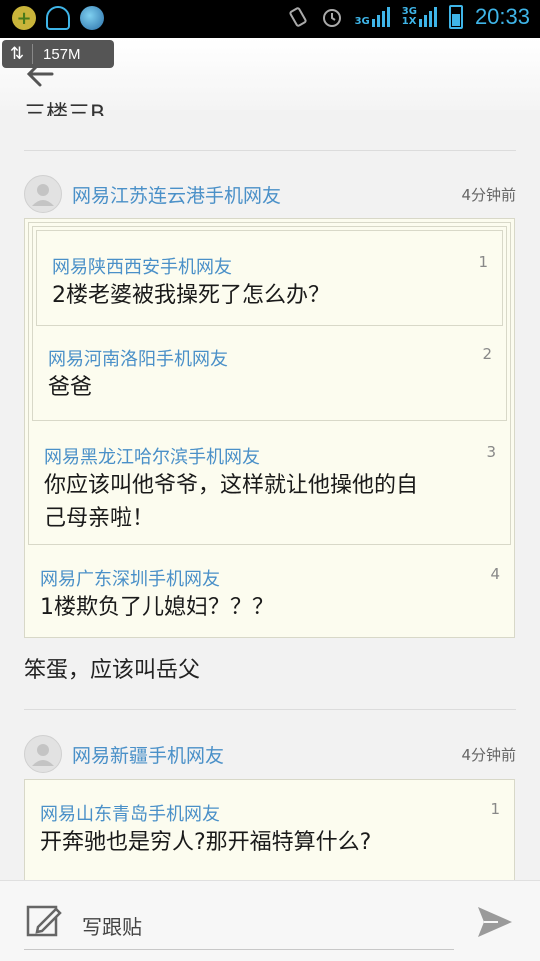 The image size is (540, 961). What do you see at coordinates (130, 578) in the screenshot?
I see `quote-username: 网易广东深圳手机网友` at bounding box center [130, 578].